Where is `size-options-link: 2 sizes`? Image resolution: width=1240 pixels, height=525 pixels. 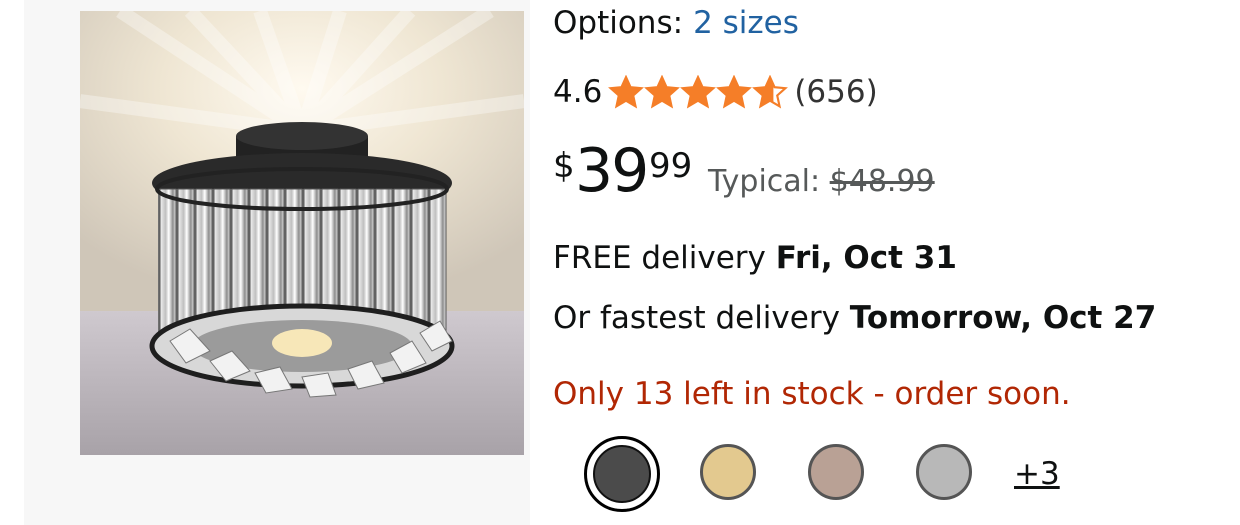 size-options-link: 2 sizes is located at coordinates (746, 23).